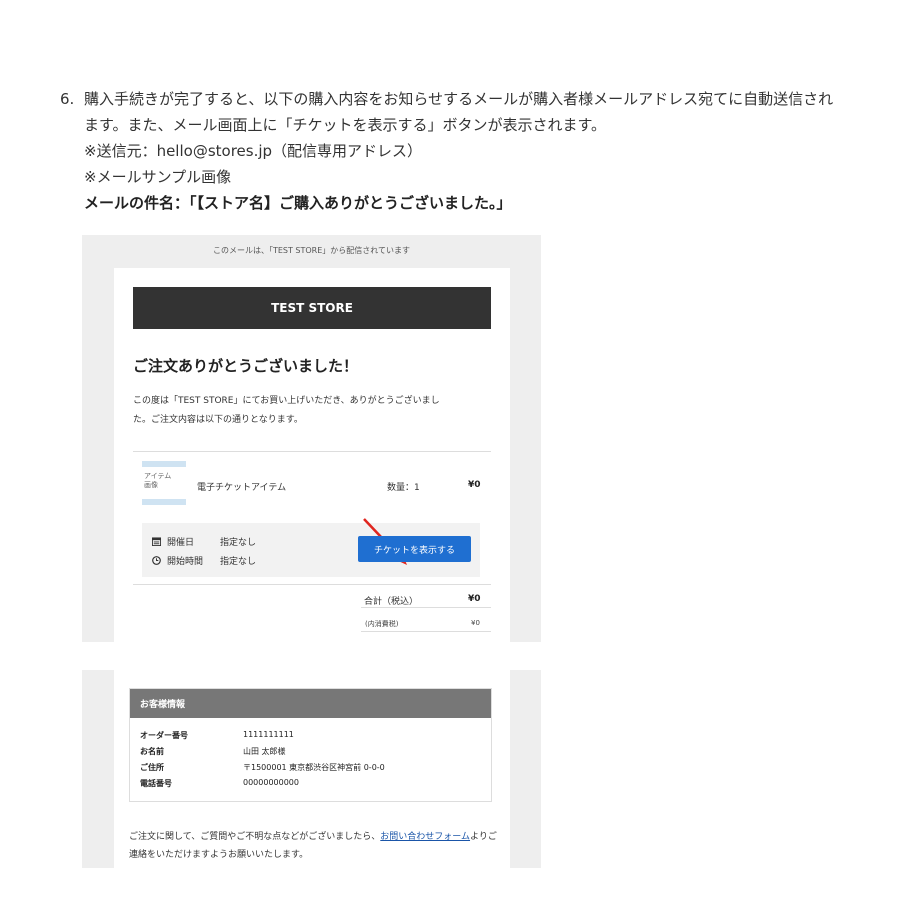 This screenshot has width=920, height=920. Describe the element at coordinates (425, 837) in the screenshot. I see `contact-form-link: お問い合わせフォーム` at that location.